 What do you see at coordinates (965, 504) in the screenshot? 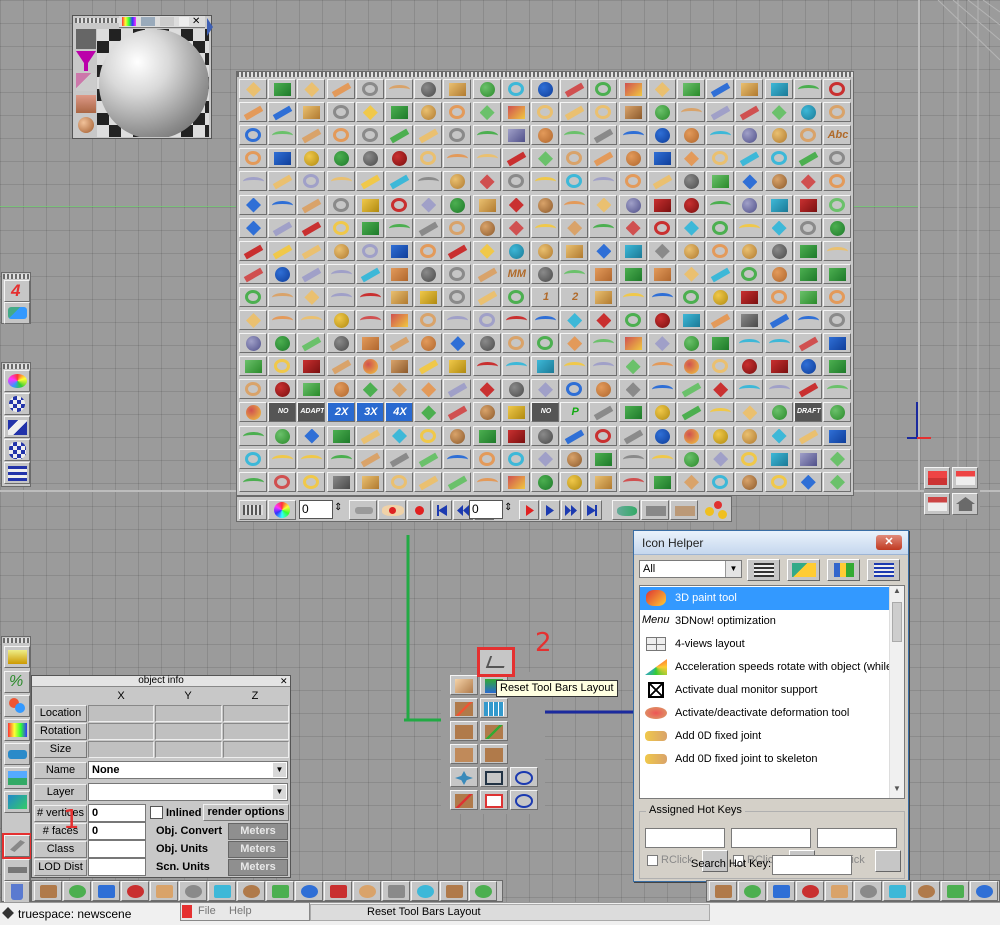
I see `view-home-icon` at bounding box center [965, 504].